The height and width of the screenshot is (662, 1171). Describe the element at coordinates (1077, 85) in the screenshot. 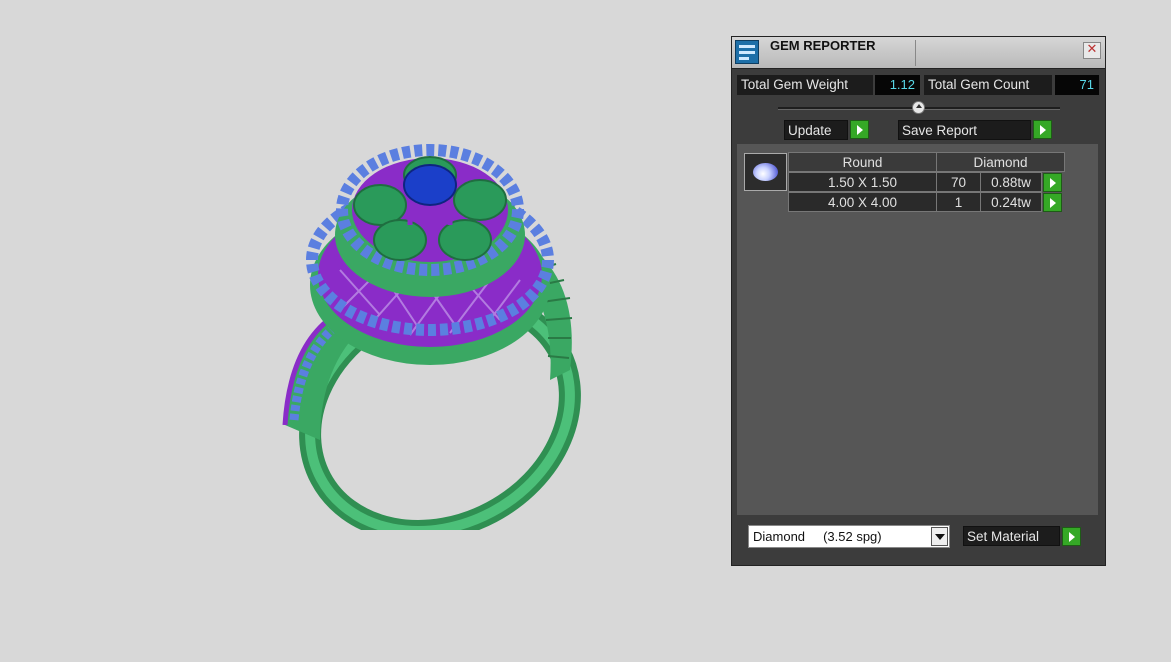

I see `total-gem-count-value: 71` at that location.